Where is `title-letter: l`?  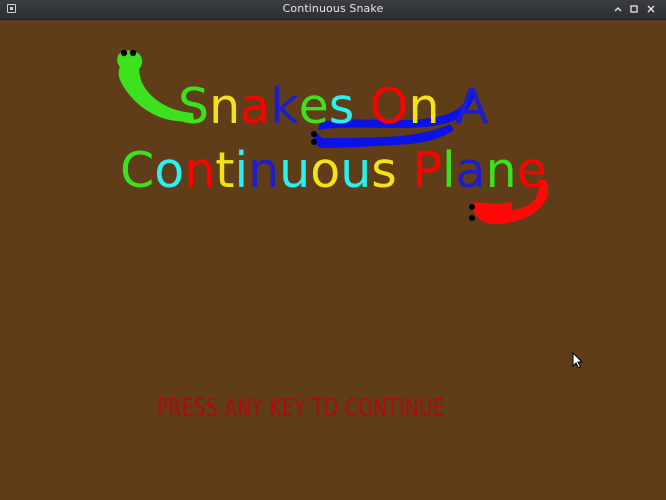
title-letter: l is located at coordinates (448, 170).